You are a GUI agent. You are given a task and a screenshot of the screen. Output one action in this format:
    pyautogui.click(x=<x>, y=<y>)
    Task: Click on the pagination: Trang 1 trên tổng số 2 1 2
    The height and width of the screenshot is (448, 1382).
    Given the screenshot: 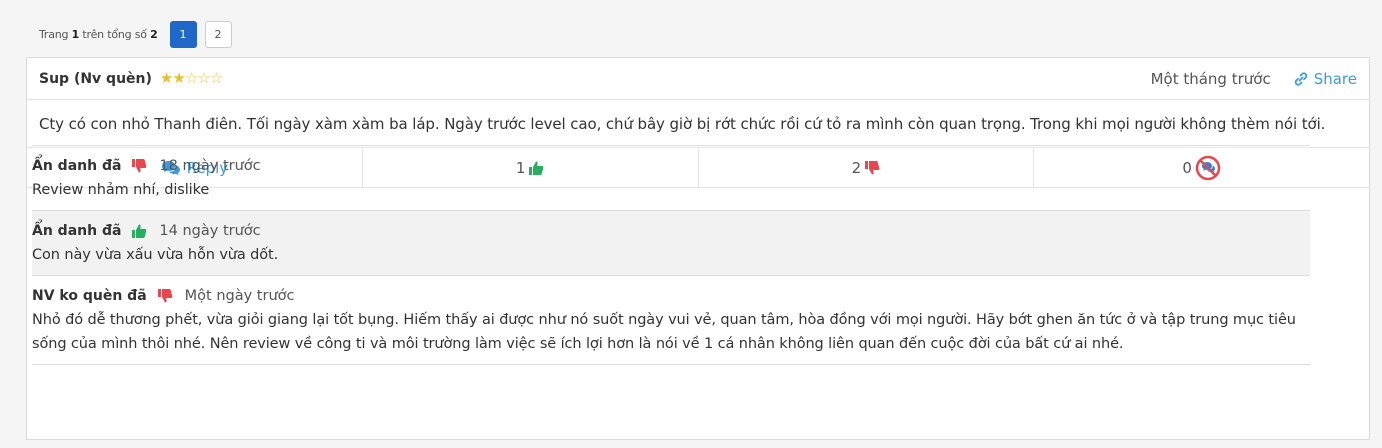 What is the action you would take?
    pyautogui.click(x=139, y=34)
    